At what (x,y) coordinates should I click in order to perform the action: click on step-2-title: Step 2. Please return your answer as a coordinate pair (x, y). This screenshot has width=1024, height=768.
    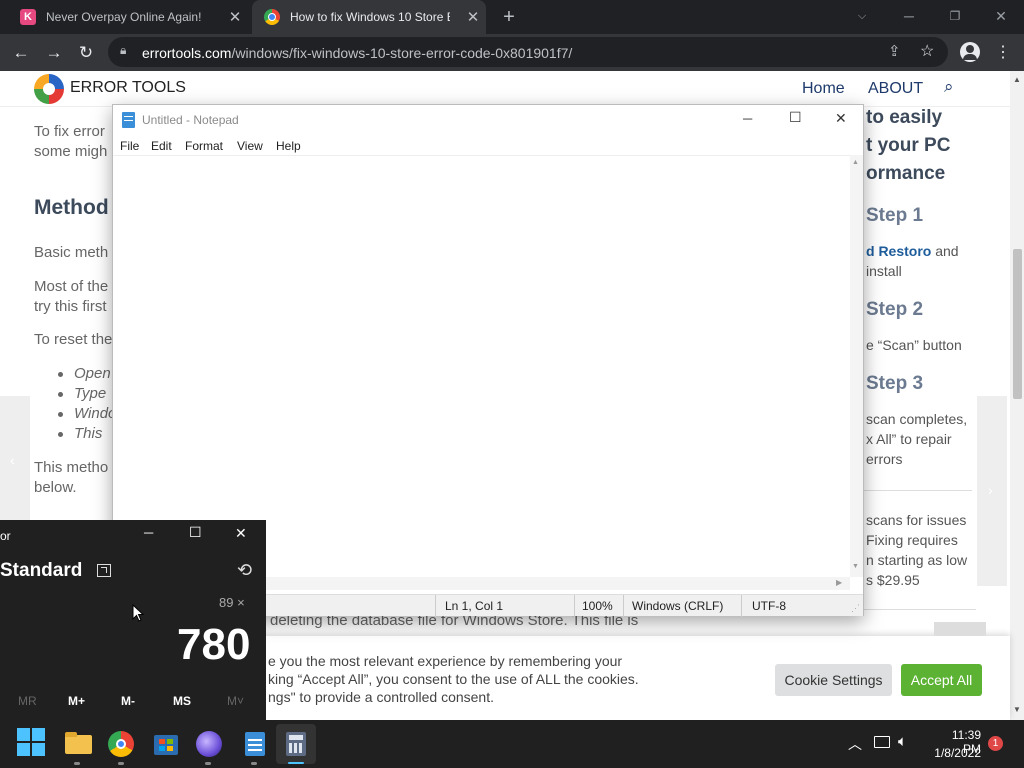
    Looking at the image, I should click on (895, 309).